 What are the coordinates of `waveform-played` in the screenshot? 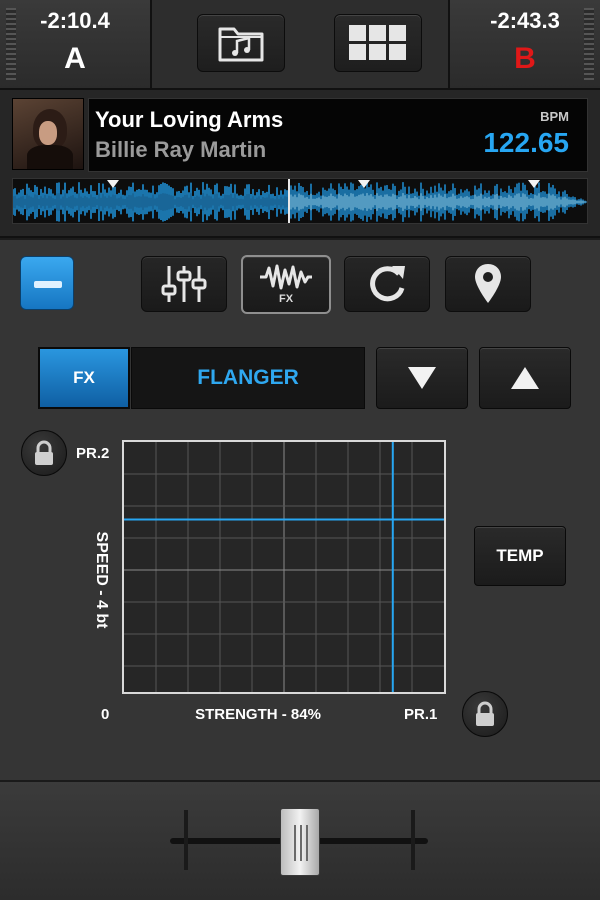 It's located at (150, 202).